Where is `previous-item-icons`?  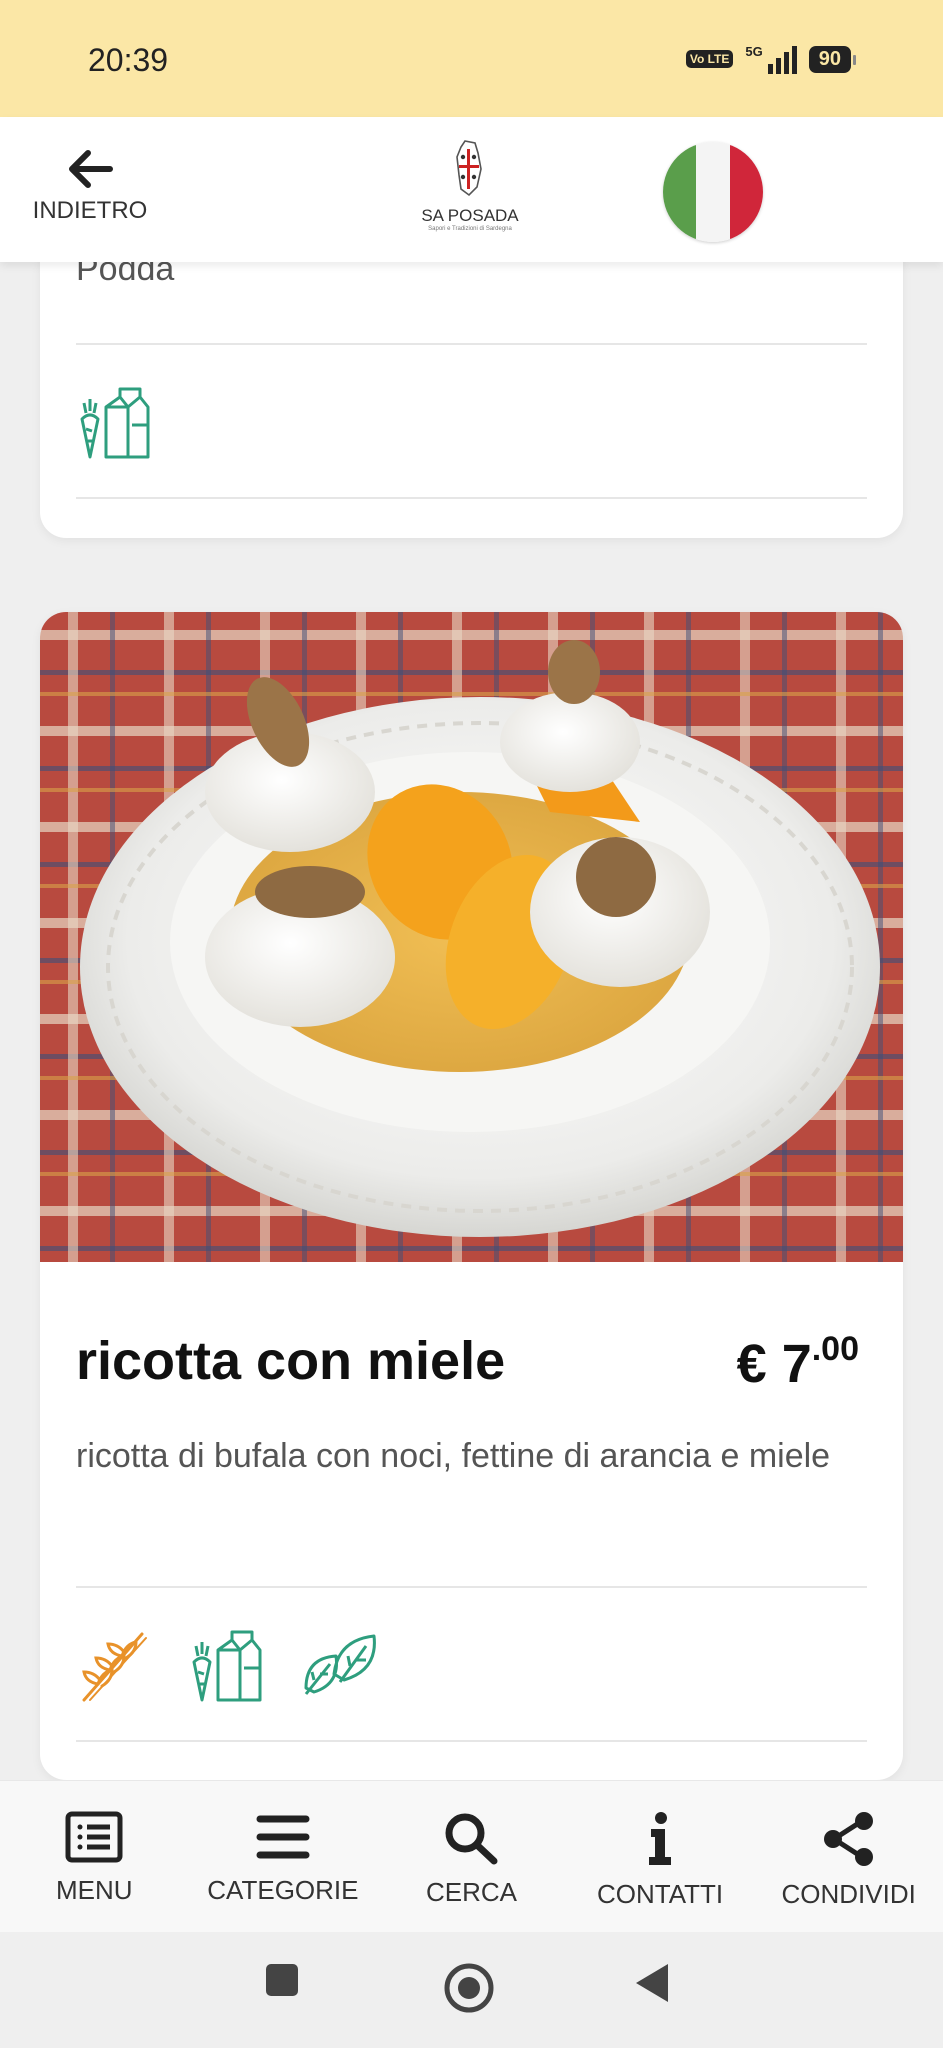 previous-item-icons is located at coordinates (114, 423).